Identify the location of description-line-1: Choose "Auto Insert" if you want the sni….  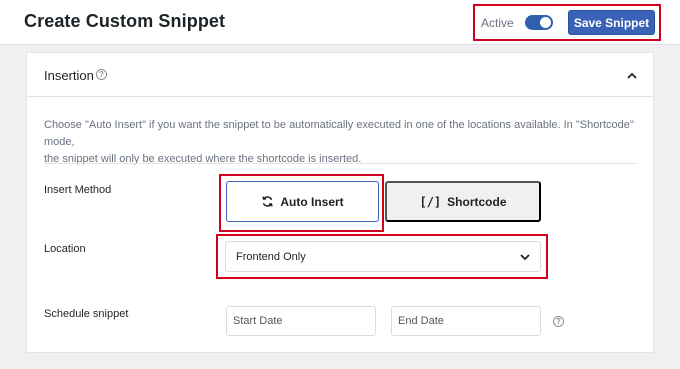
(339, 133).